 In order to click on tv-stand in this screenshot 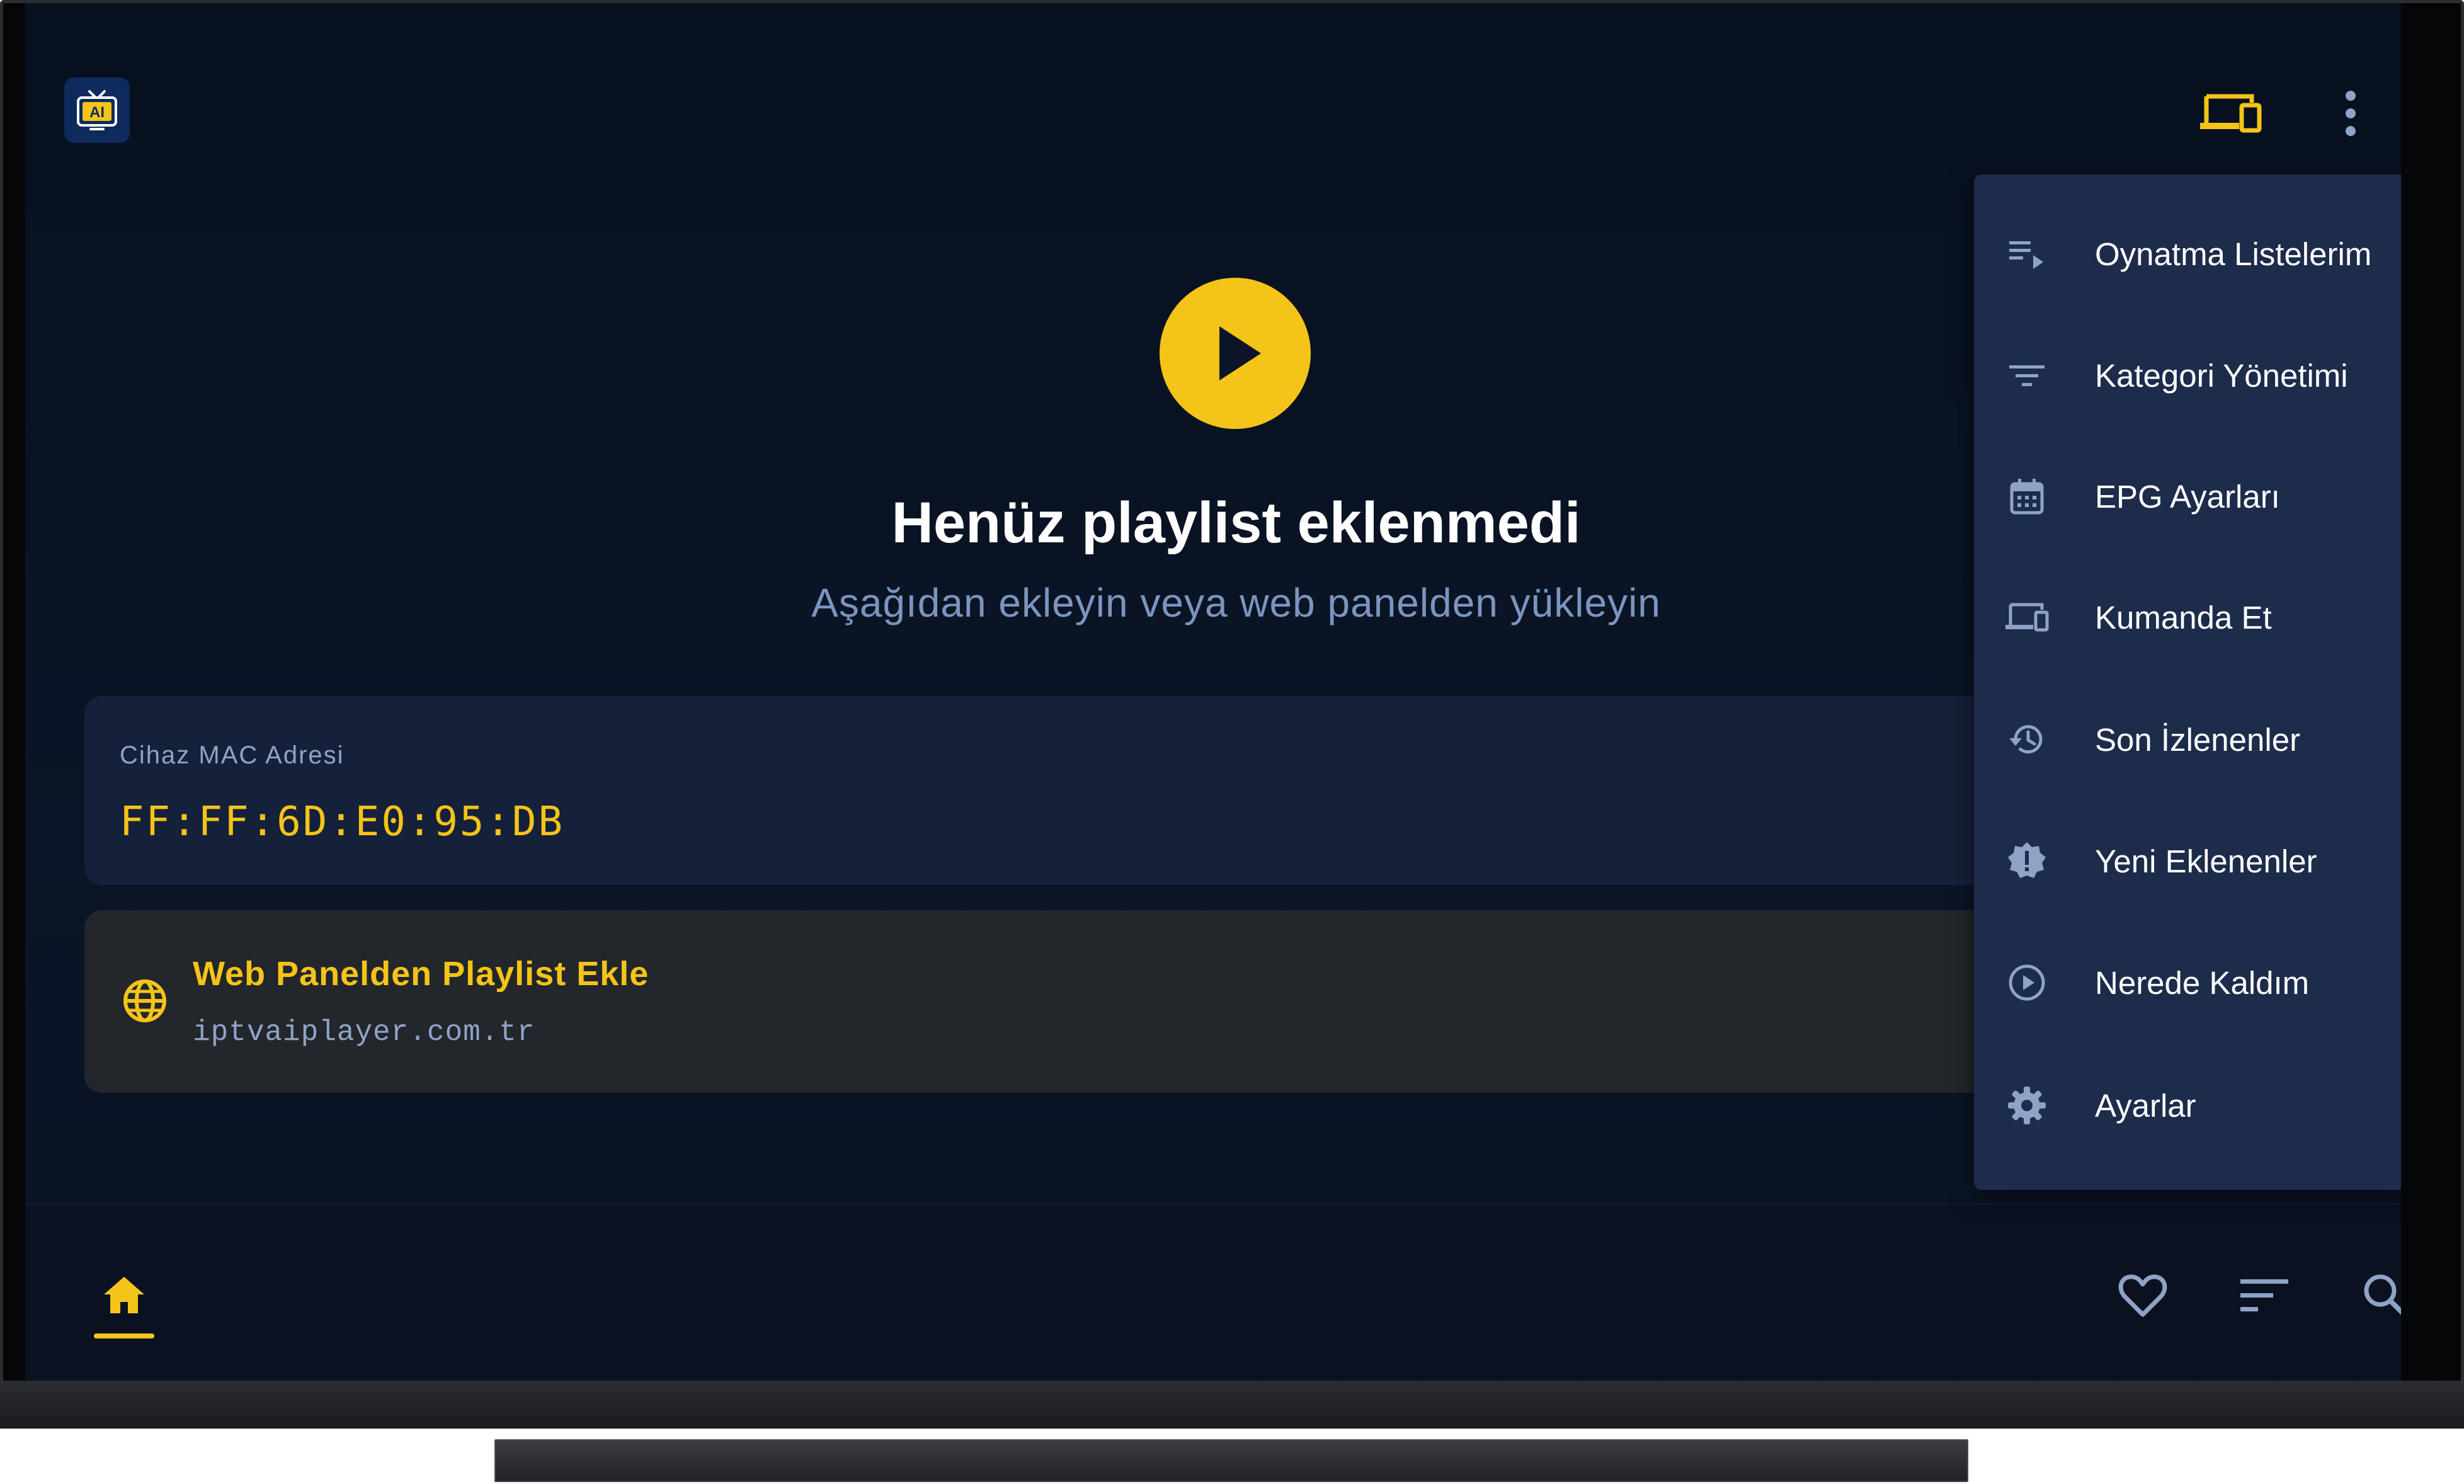, I will do `click(1231, 1460)`.